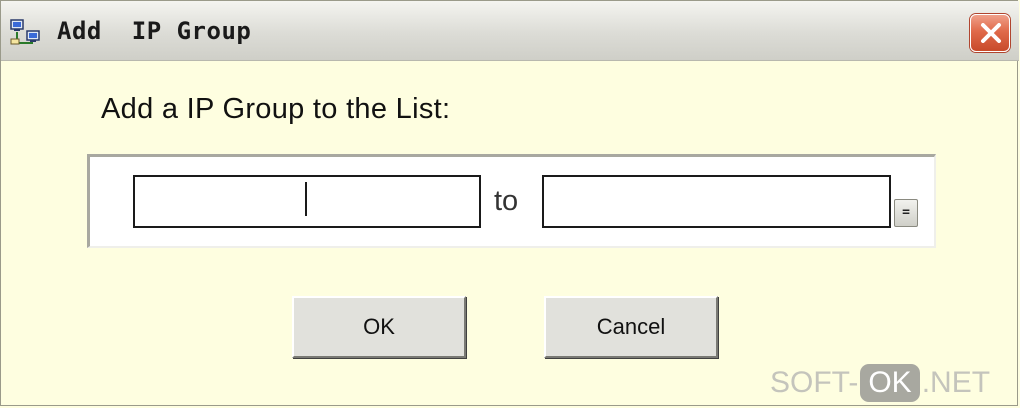 The height and width of the screenshot is (408, 1020). What do you see at coordinates (26, 32) in the screenshot?
I see `network-computers-icon` at bounding box center [26, 32].